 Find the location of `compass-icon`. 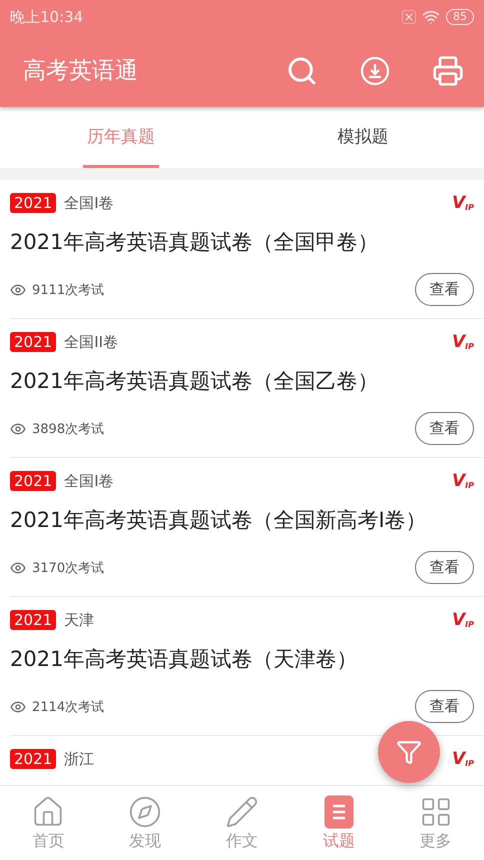

compass-icon is located at coordinates (145, 811).